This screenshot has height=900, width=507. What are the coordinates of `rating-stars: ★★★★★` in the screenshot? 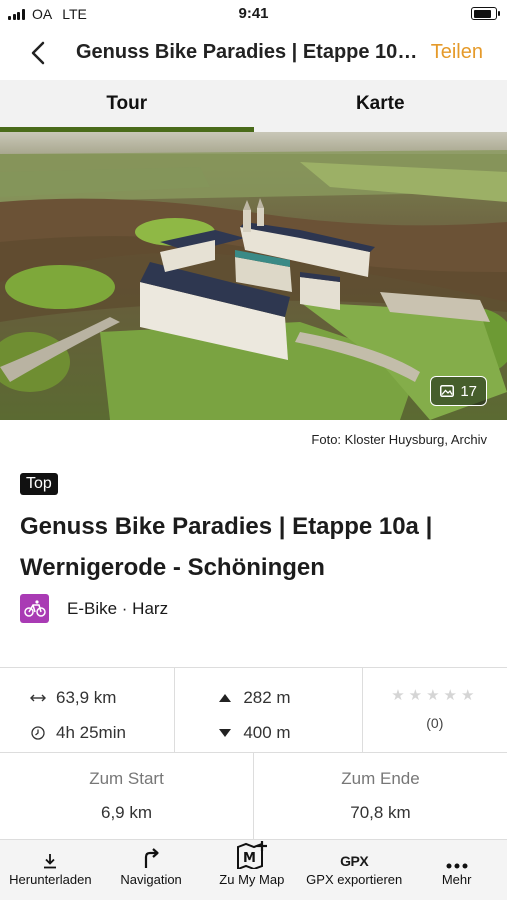 It's located at (435, 697).